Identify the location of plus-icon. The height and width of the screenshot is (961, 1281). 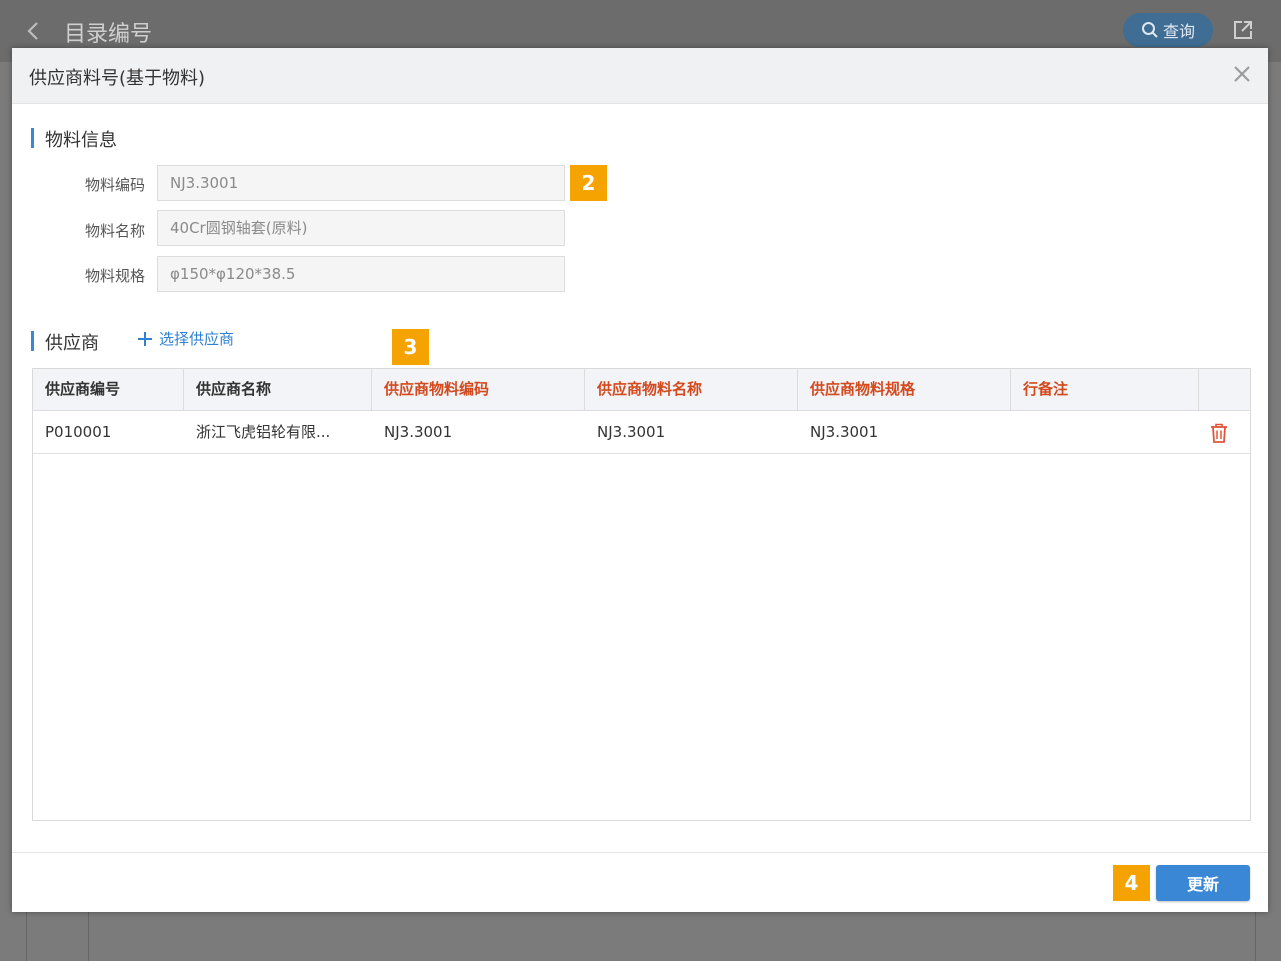
(145, 338).